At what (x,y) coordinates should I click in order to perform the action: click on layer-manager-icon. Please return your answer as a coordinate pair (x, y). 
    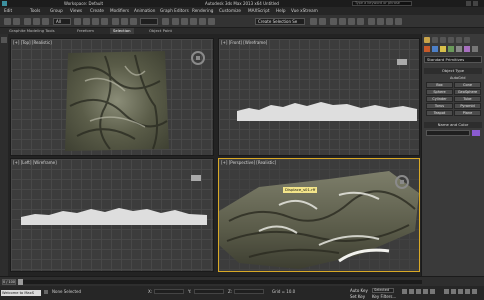
    Looking at the image, I should click on (333, 21).